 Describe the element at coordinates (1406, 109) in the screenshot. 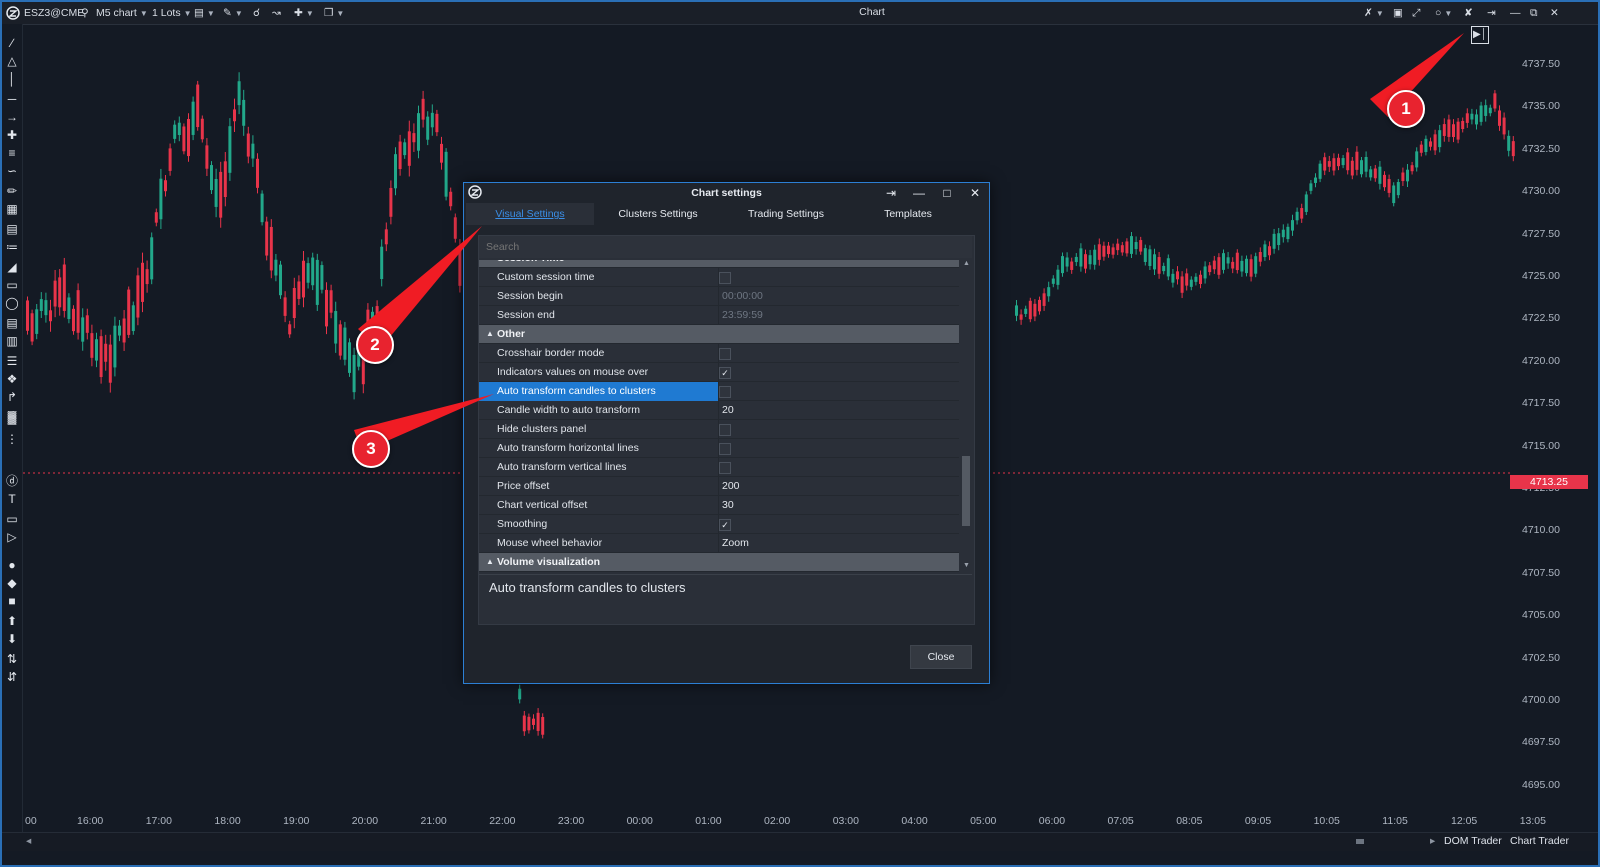

I see `annotation-badge-1: 1` at that location.